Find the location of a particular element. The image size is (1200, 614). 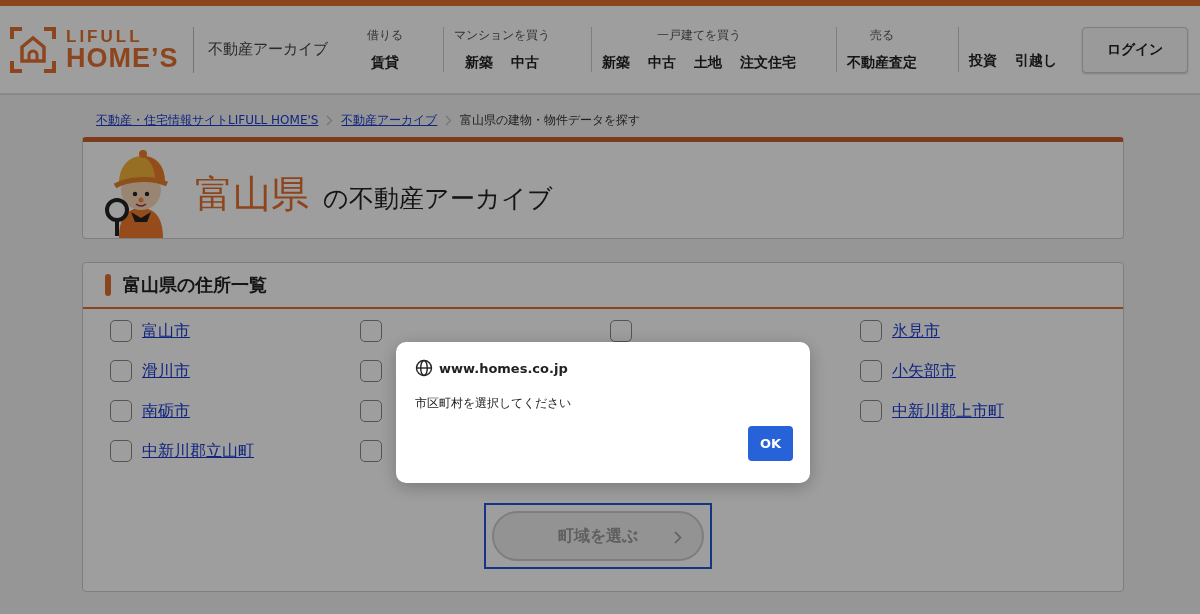

city-link: 氷見市 is located at coordinates (916, 331).